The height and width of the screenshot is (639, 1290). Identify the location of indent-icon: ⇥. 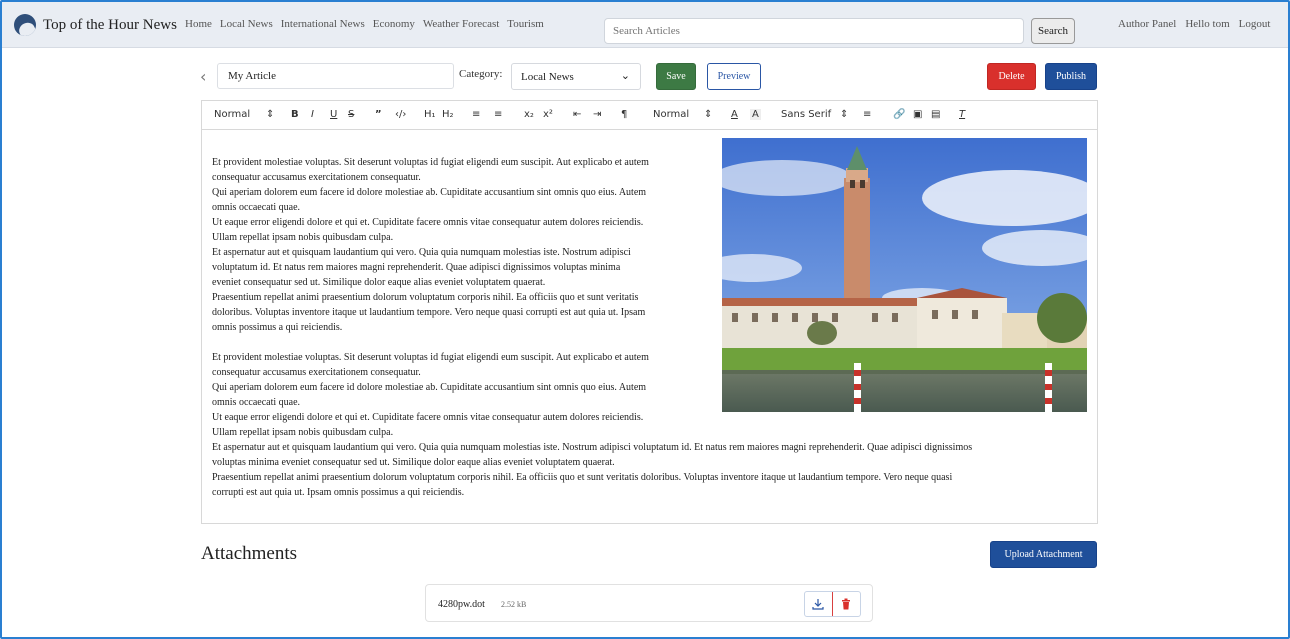
(597, 114).